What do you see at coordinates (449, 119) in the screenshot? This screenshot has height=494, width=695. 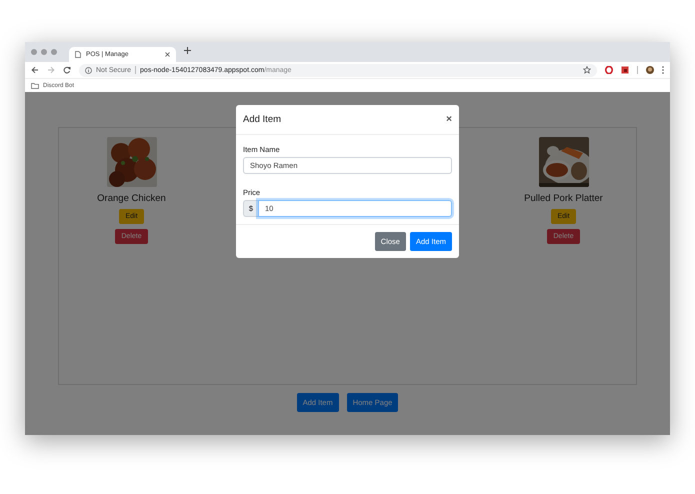 I see `close-button: ×` at bounding box center [449, 119].